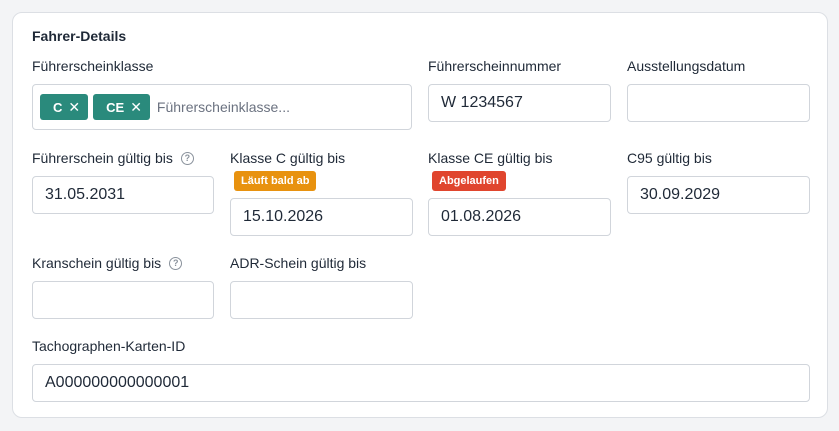 The width and height of the screenshot is (839, 431). What do you see at coordinates (519, 103) in the screenshot?
I see `license-number-field: W 1234567` at bounding box center [519, 103].